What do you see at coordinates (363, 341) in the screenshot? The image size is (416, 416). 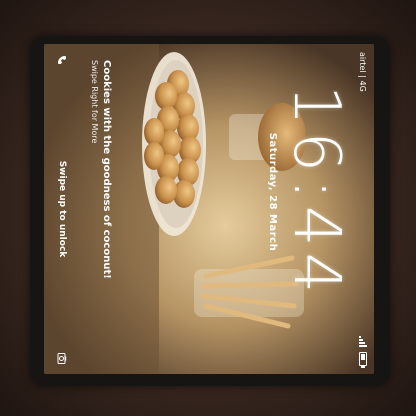 I see `signal-icon` at bounding box center [363, 341].